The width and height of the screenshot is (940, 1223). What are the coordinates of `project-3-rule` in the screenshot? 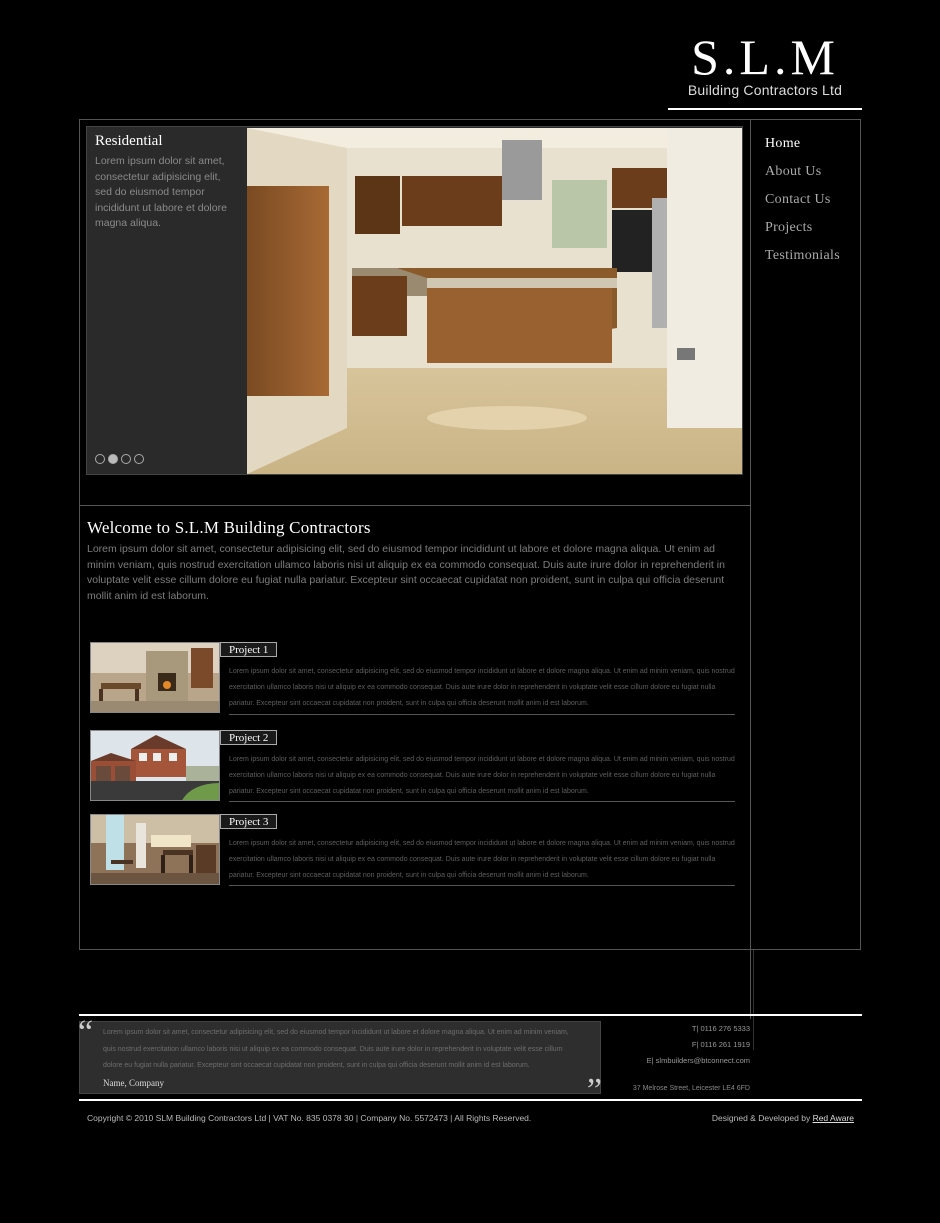 It's located at (482, 885).